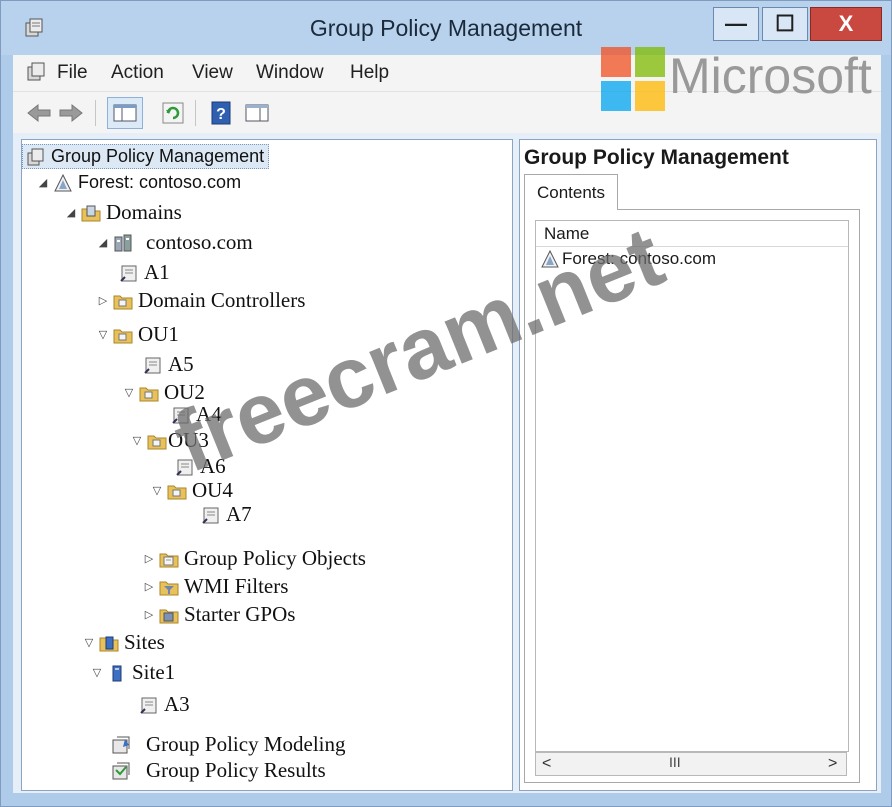 The width and height of the screenshot is (892, 807). I want to click on tree-node-gpo: ▷ Group Policy Objects, so click(254, 558).